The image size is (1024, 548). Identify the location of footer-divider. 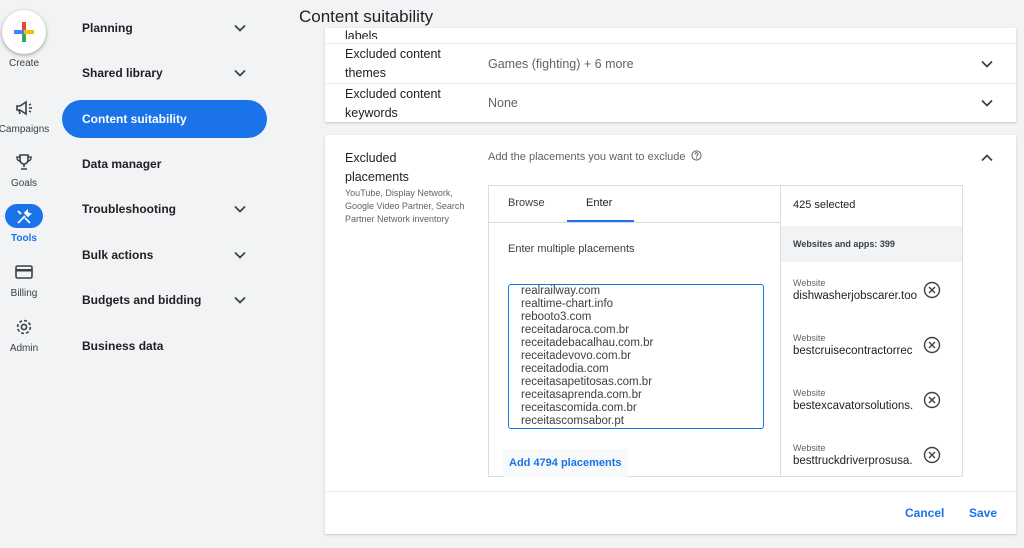
(670, 491).